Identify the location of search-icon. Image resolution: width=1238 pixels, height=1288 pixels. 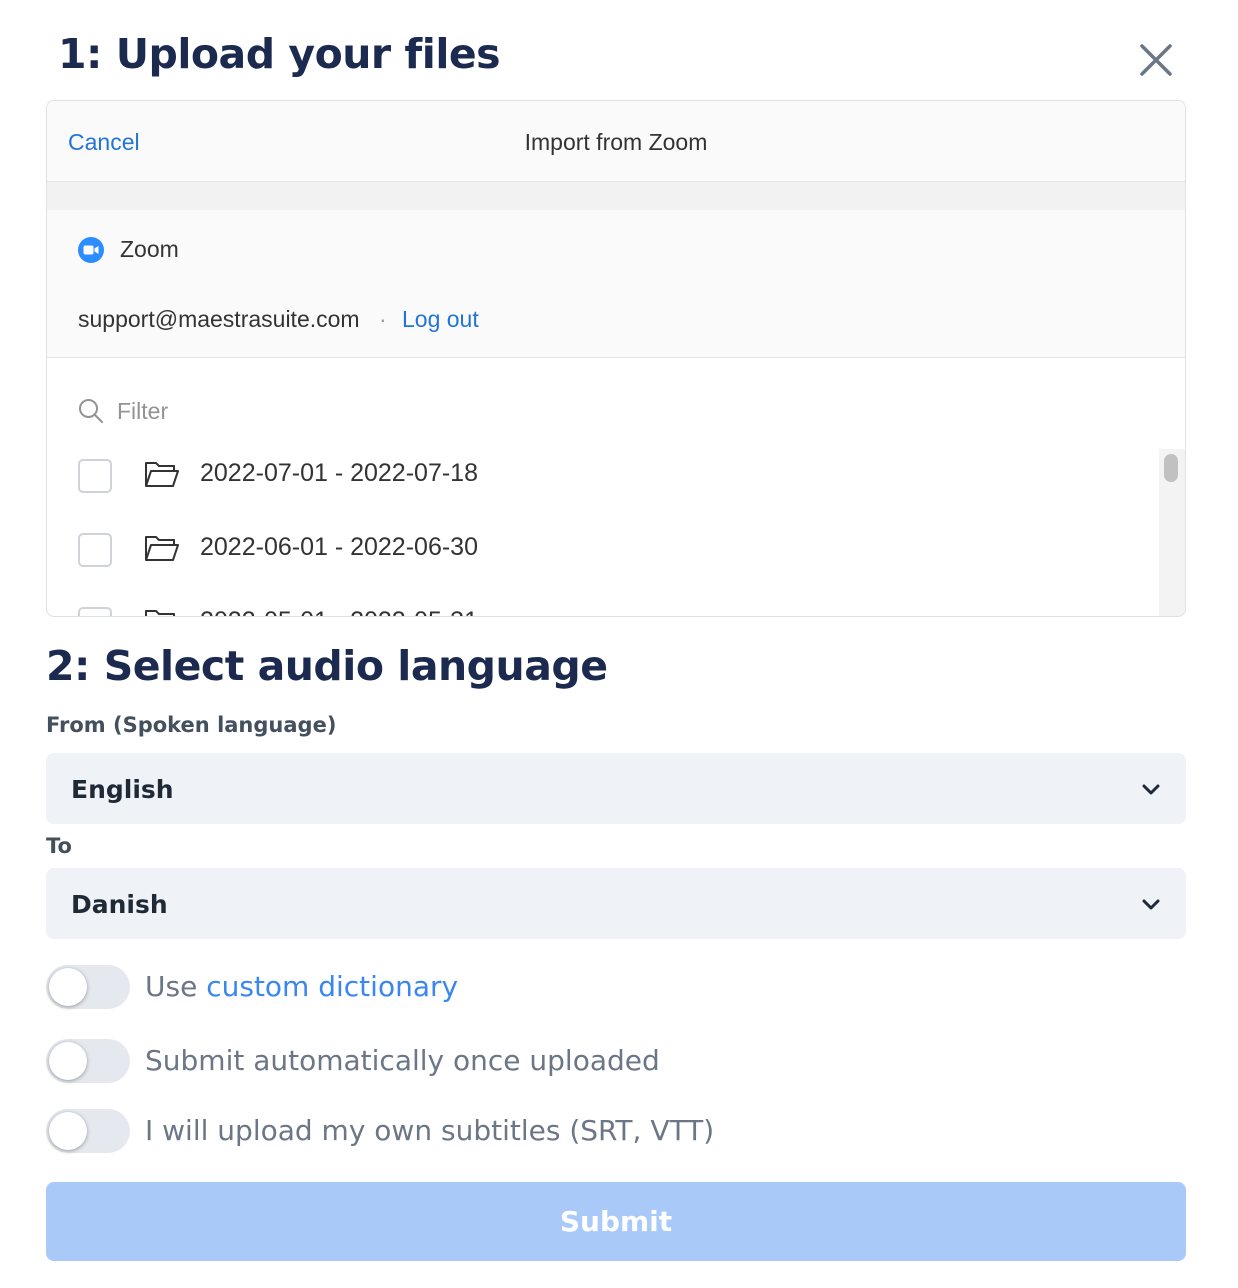
(91, 411).